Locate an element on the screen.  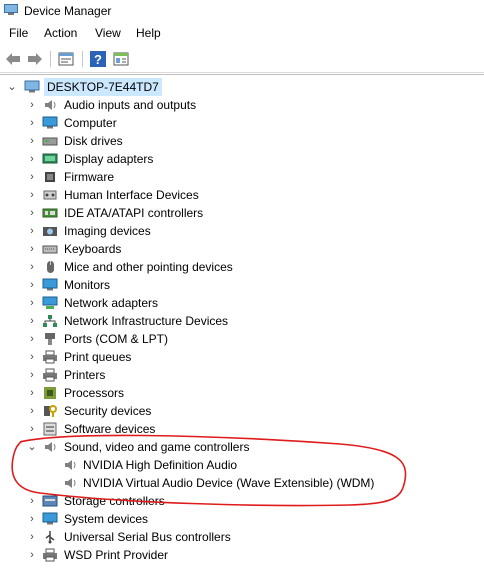
tree-node-label: Disk drives is located at coordinates (93, 141).